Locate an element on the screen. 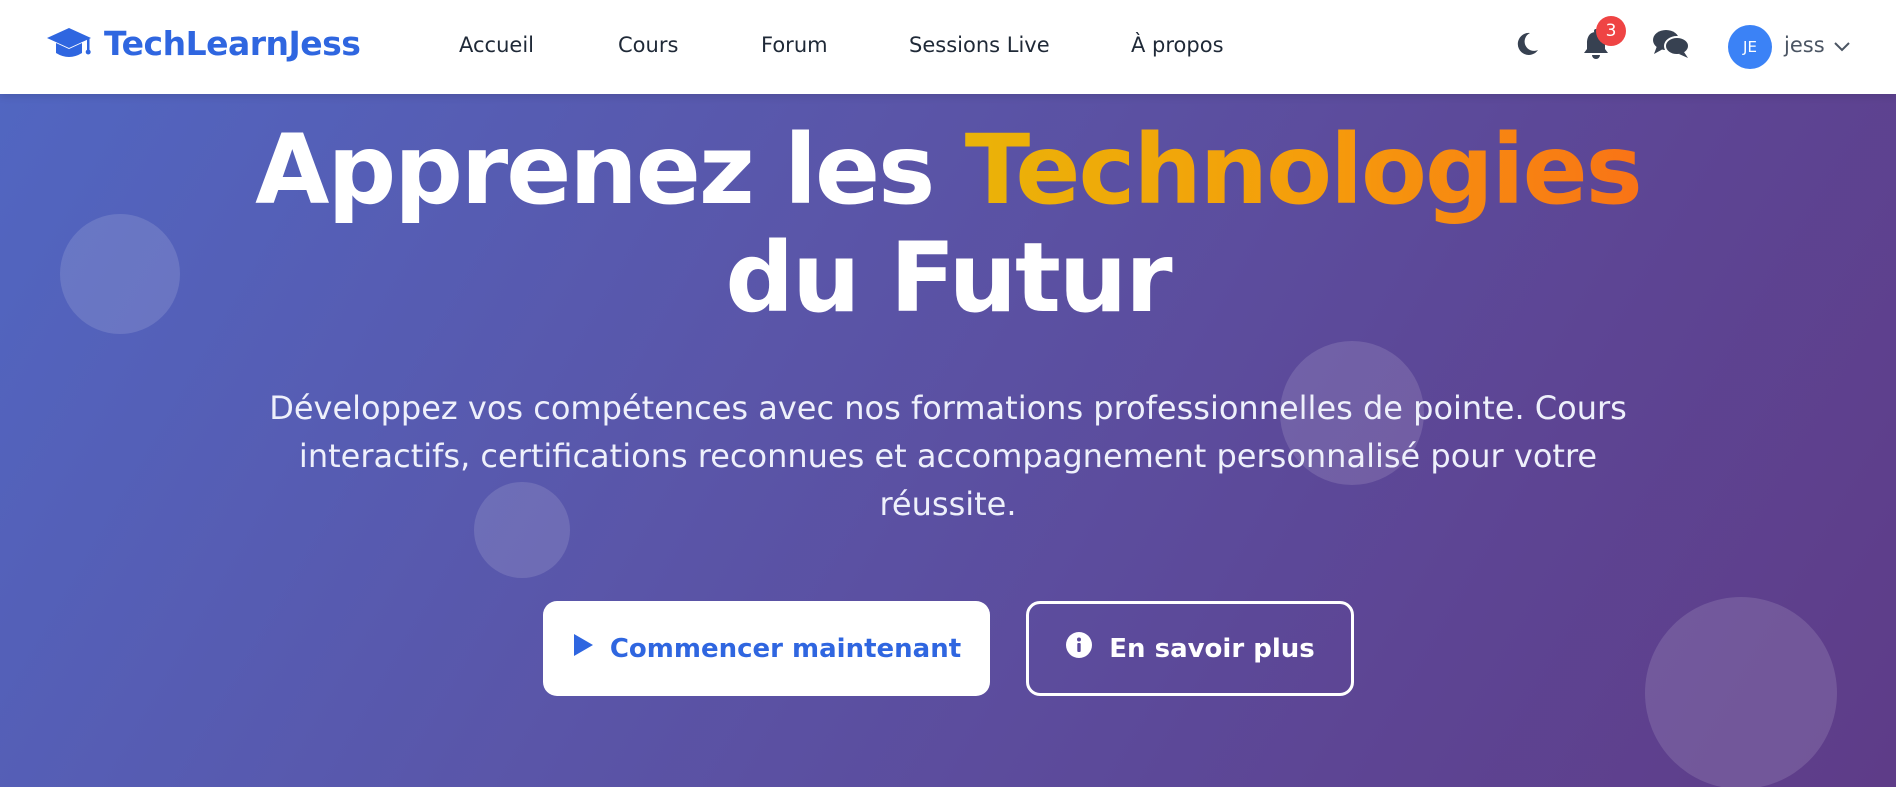  user-name: jess is located at coordinates (1804, 45).